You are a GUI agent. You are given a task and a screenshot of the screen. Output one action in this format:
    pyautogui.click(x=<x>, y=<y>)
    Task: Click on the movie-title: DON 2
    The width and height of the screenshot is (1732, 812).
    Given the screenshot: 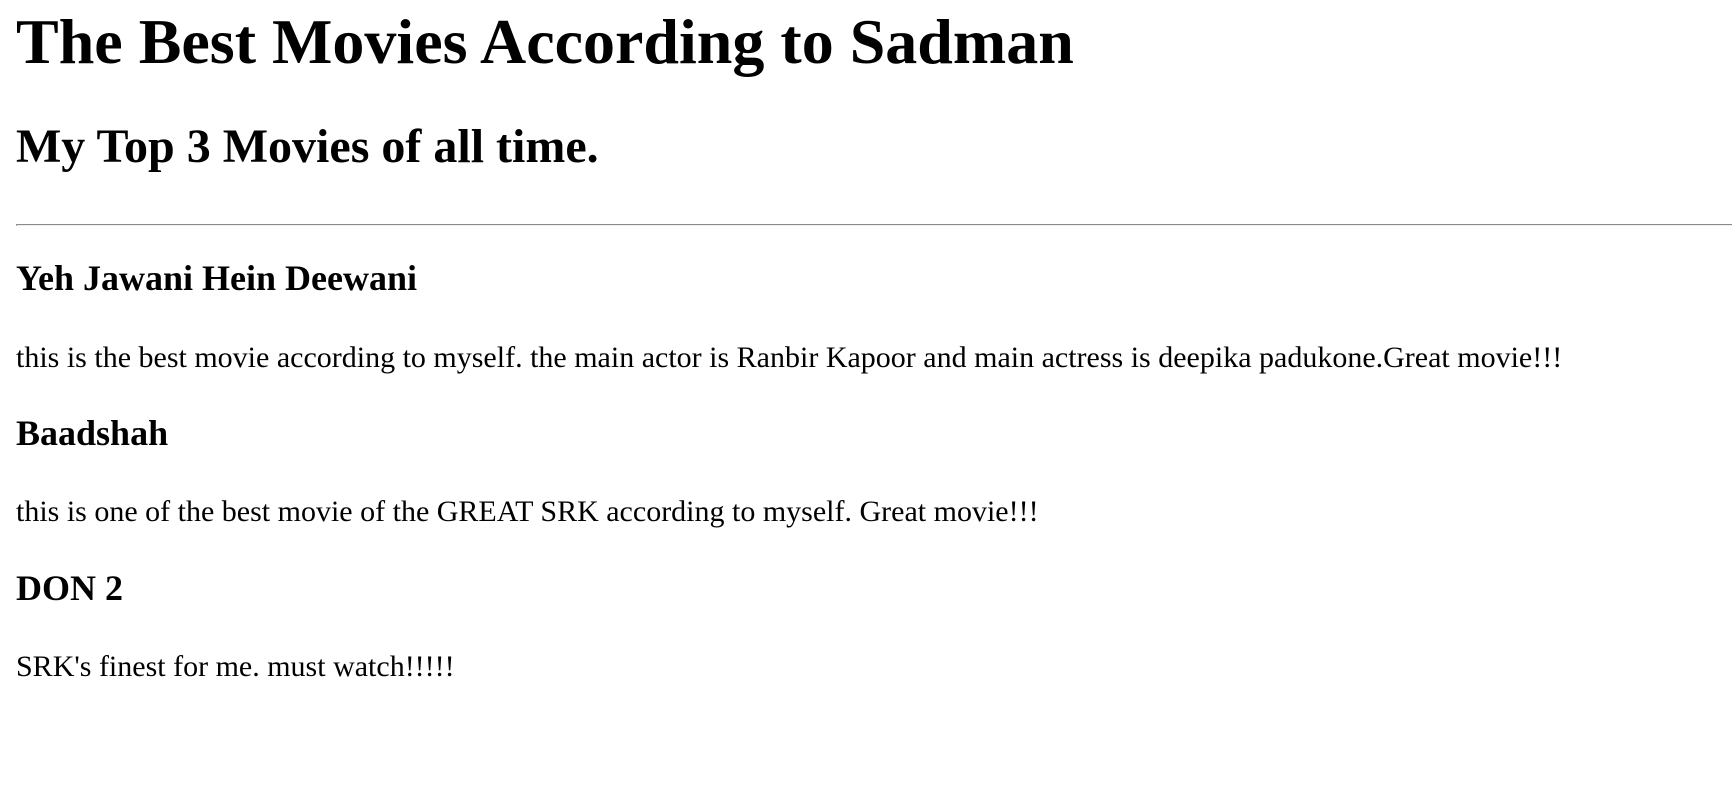 What is the action you would take?
    pyautogui.click(x=69, y=588)
    